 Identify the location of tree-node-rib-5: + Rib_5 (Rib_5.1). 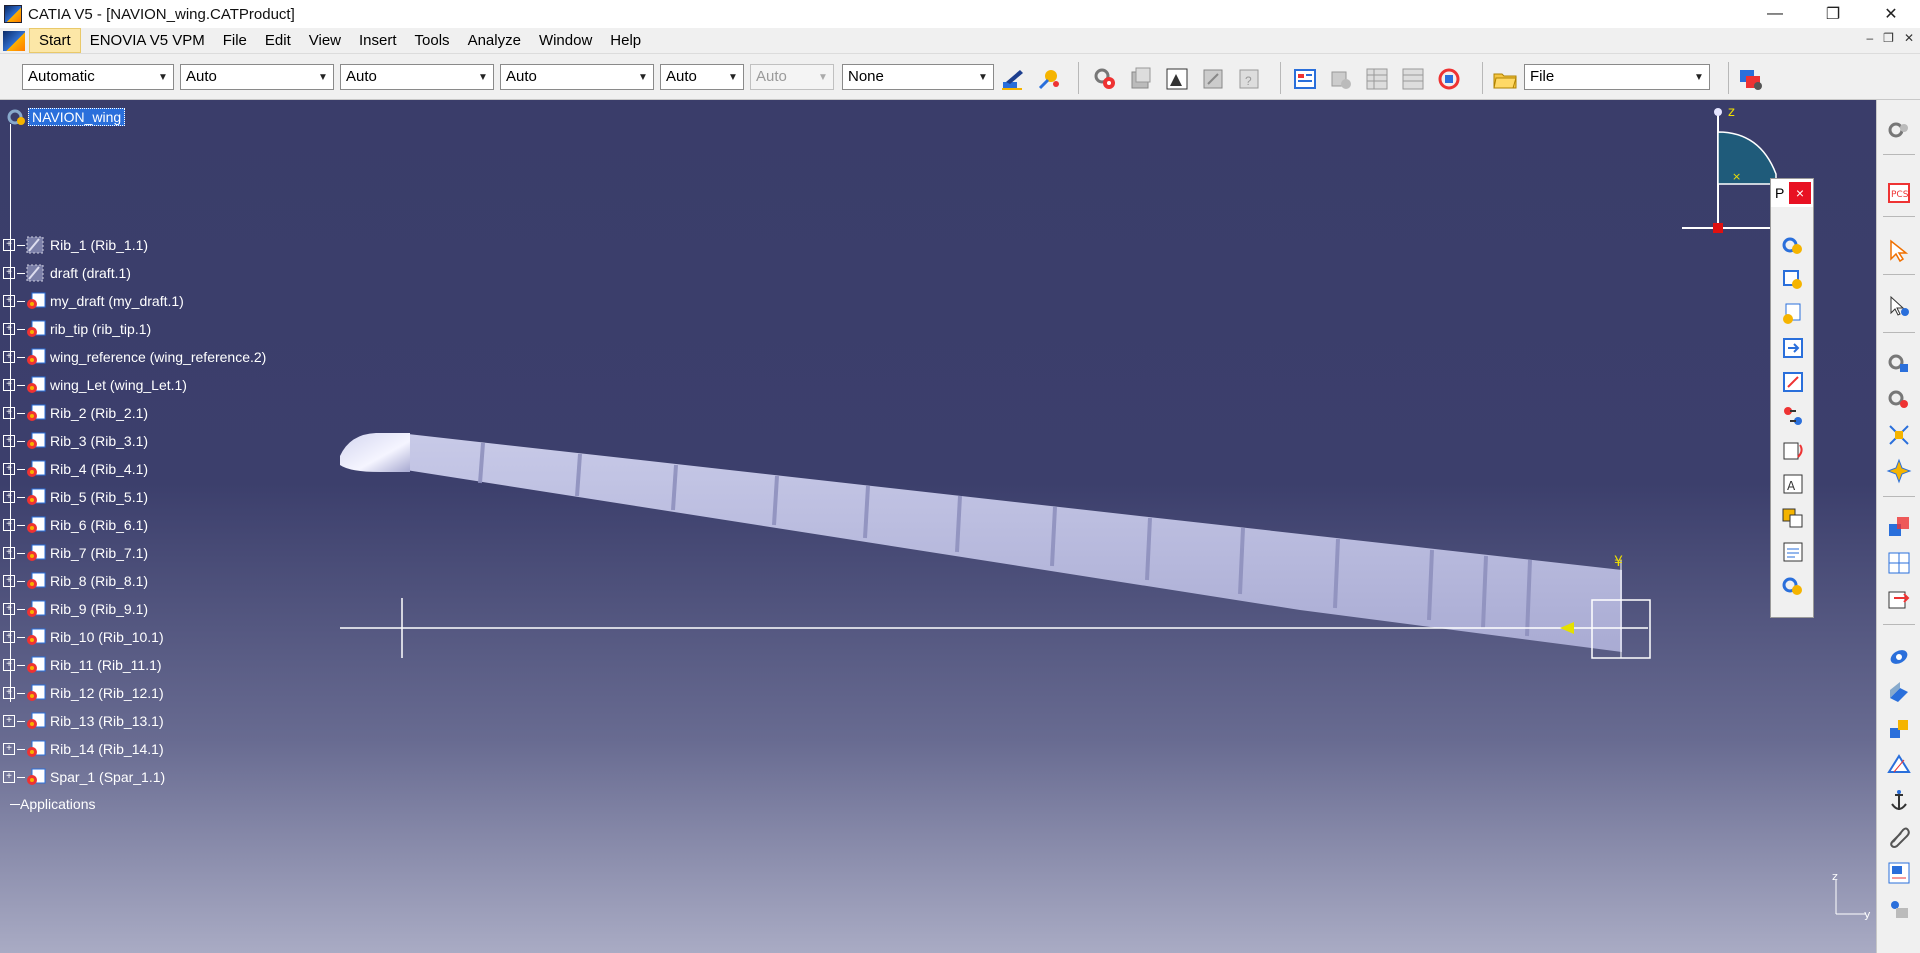
(75, 497).